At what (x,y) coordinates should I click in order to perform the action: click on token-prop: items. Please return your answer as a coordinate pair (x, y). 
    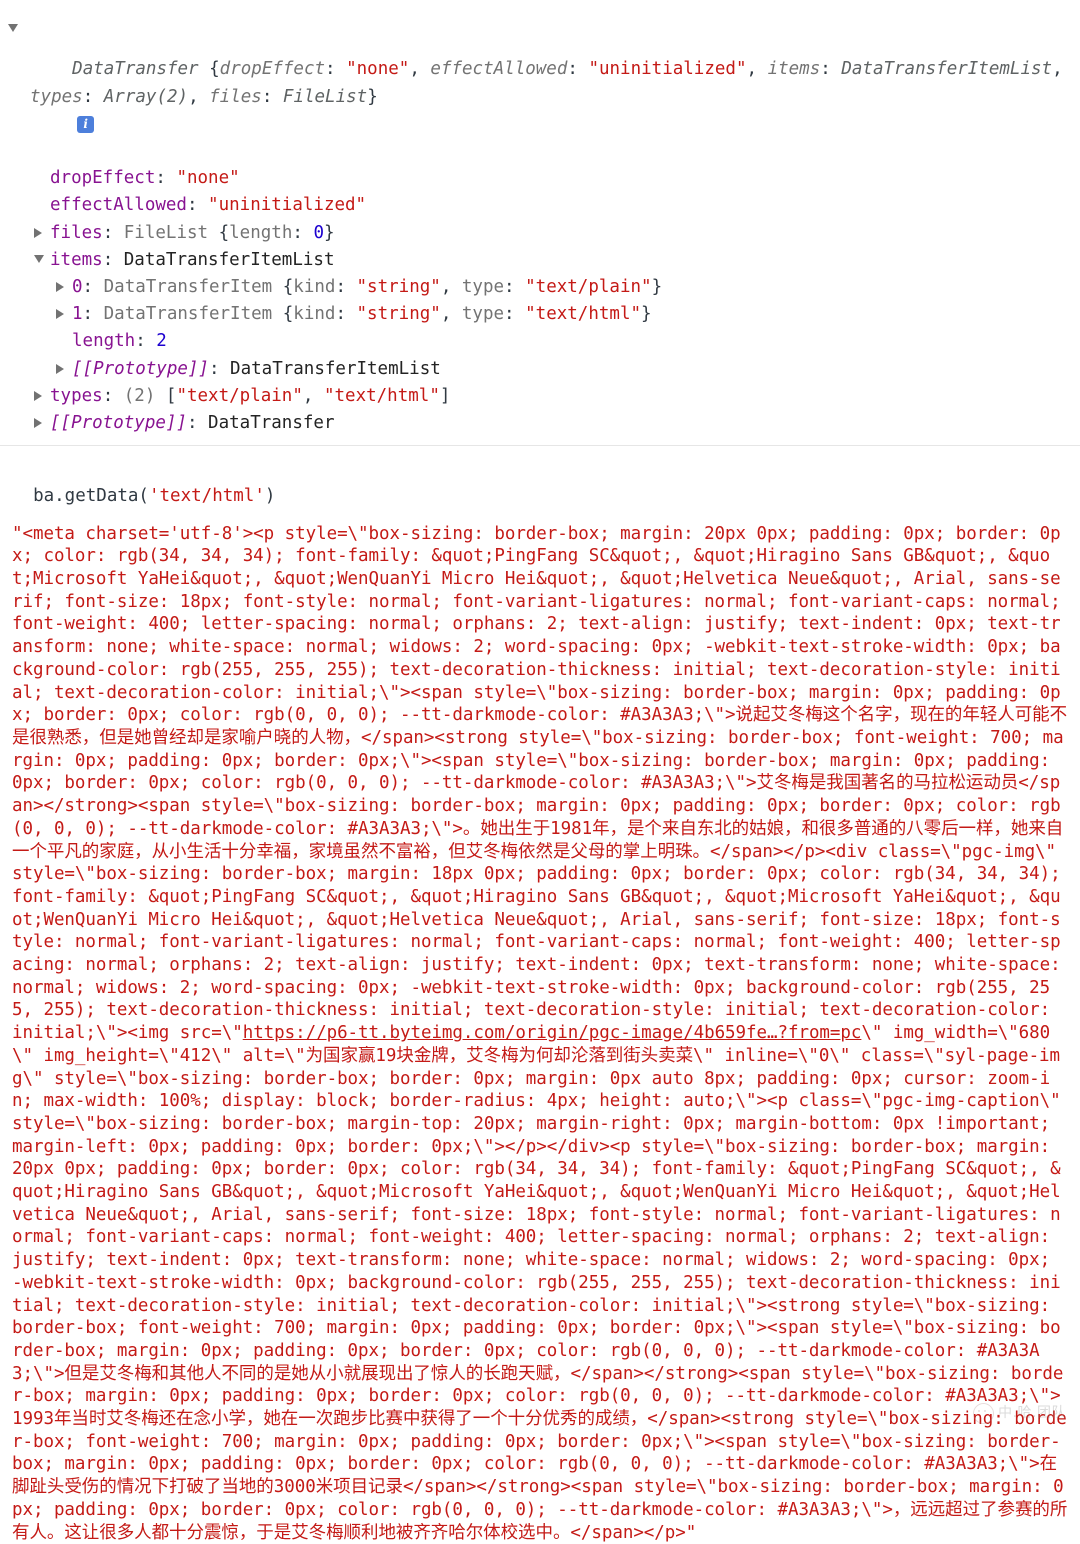
    Looking at the image, I should click on (76, 259).